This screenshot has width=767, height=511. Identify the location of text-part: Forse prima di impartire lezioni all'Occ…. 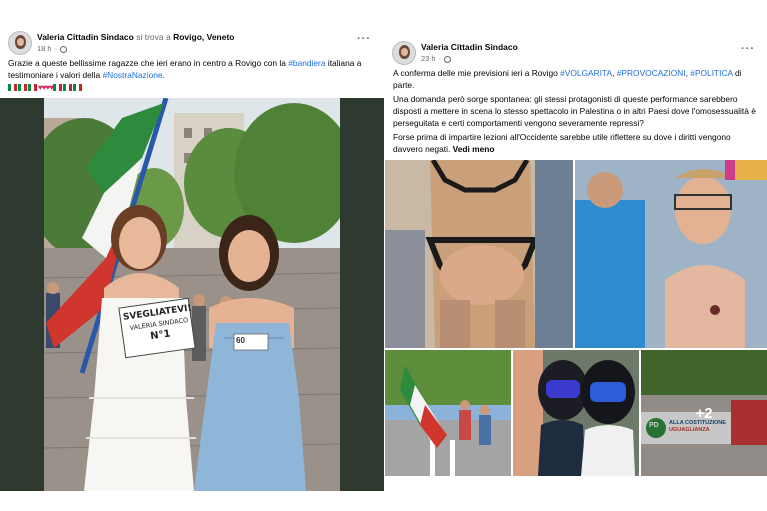
(562, 143).